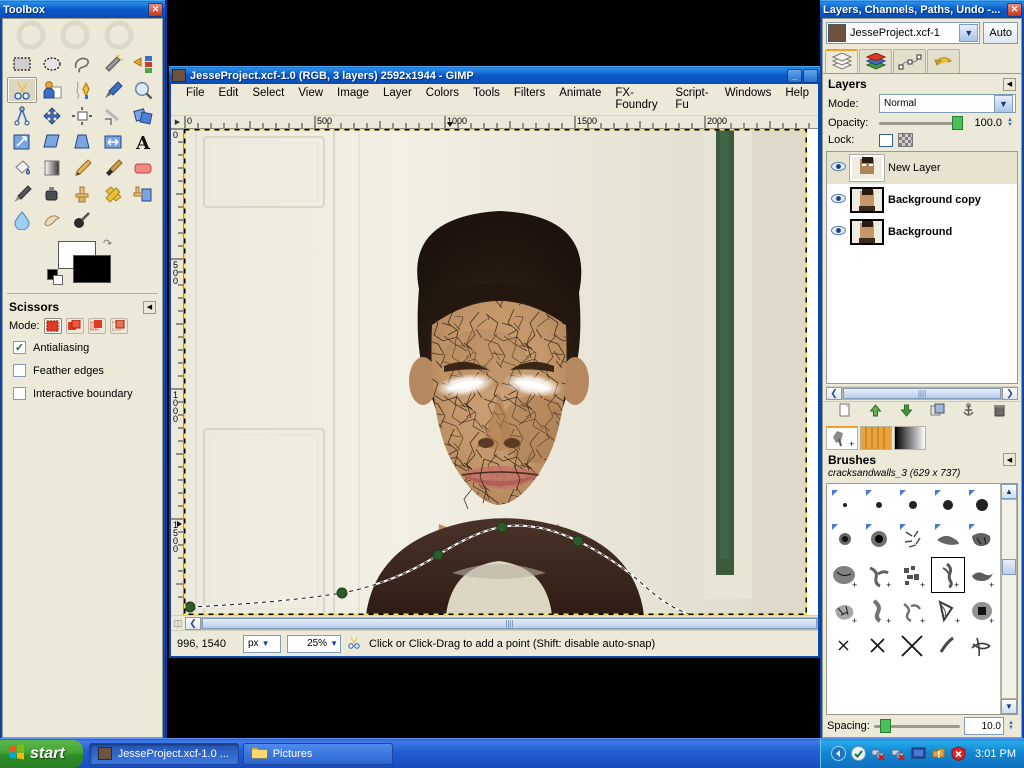  I want to click on gradient-tool, so click(52, 168).